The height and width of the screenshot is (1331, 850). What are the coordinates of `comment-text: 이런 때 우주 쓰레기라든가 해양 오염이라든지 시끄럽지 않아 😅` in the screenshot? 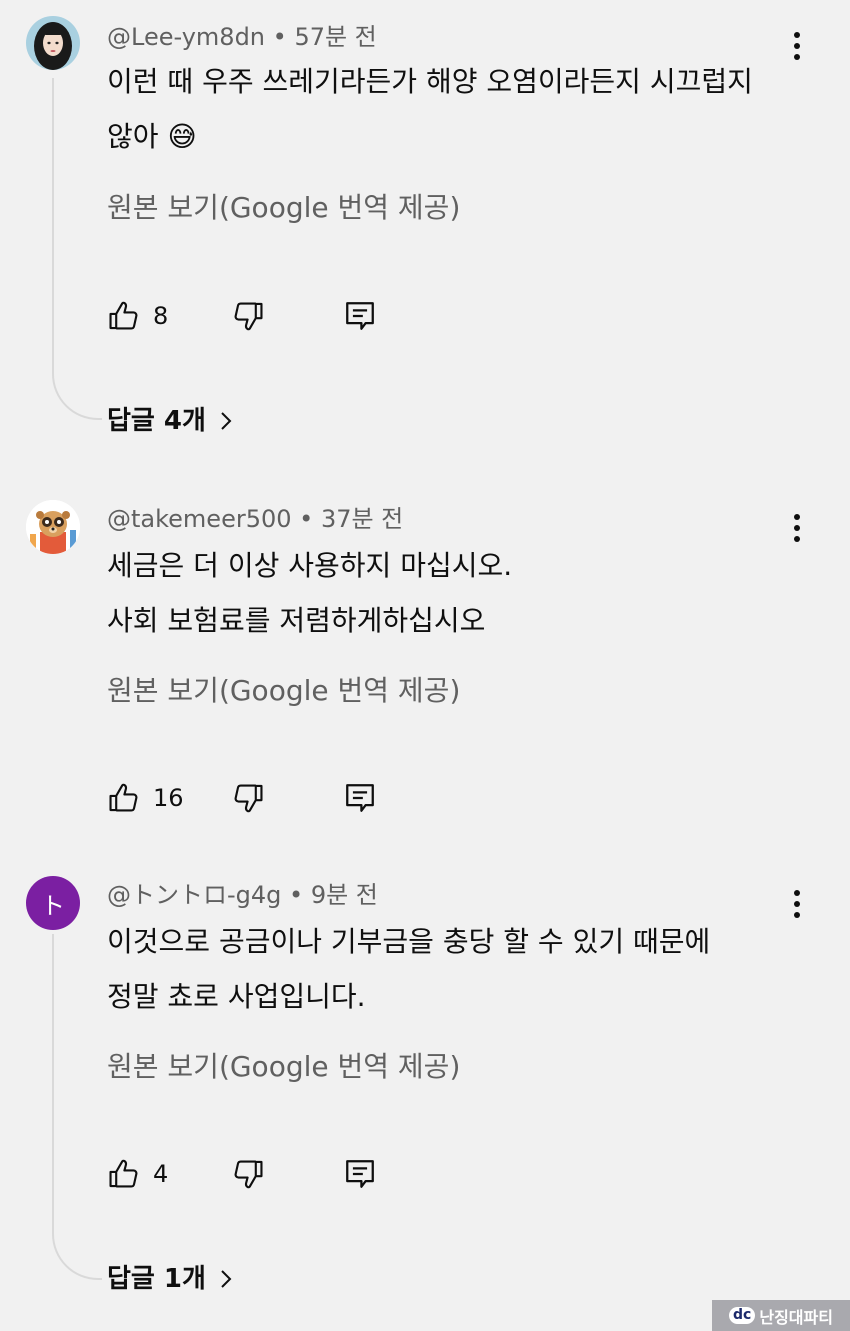 It's located at (430, 109).